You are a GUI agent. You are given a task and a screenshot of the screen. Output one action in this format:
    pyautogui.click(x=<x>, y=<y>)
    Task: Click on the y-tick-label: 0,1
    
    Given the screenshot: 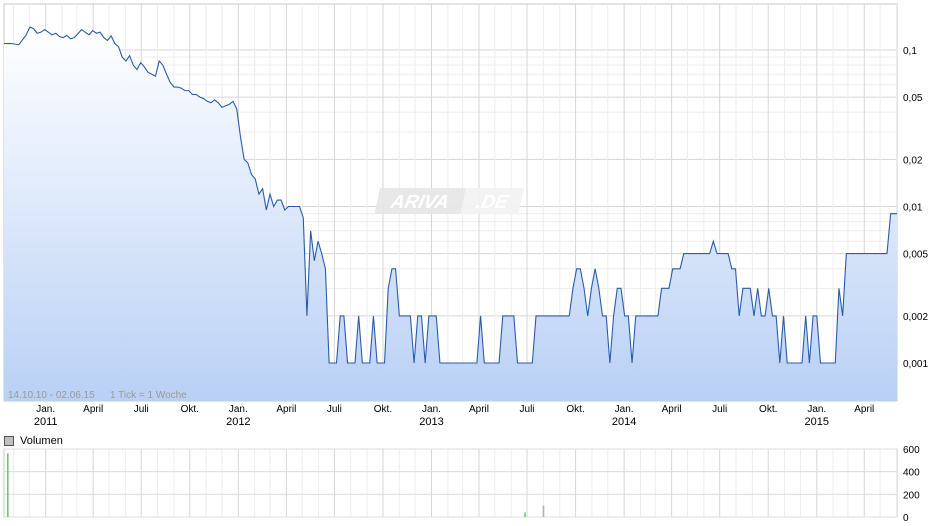 What is the action you would take?
    pyautogui.click(x=910, y=51)
    